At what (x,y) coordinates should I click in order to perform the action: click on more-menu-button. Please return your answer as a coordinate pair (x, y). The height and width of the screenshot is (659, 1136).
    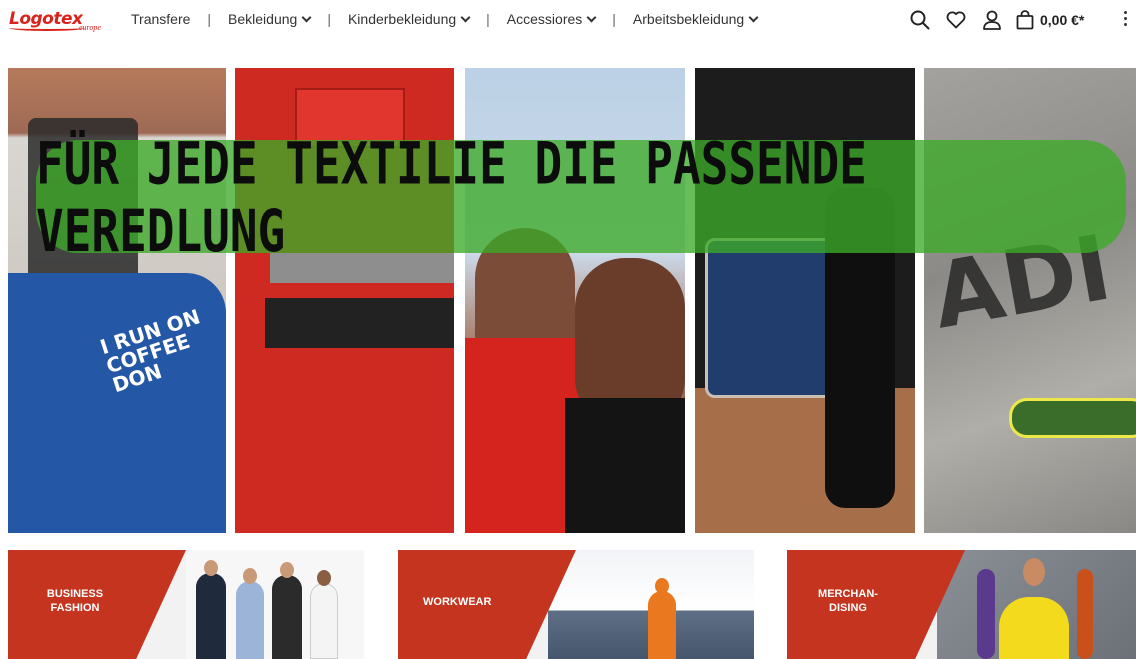
    Looking at the image, I should click on (1125, 20).